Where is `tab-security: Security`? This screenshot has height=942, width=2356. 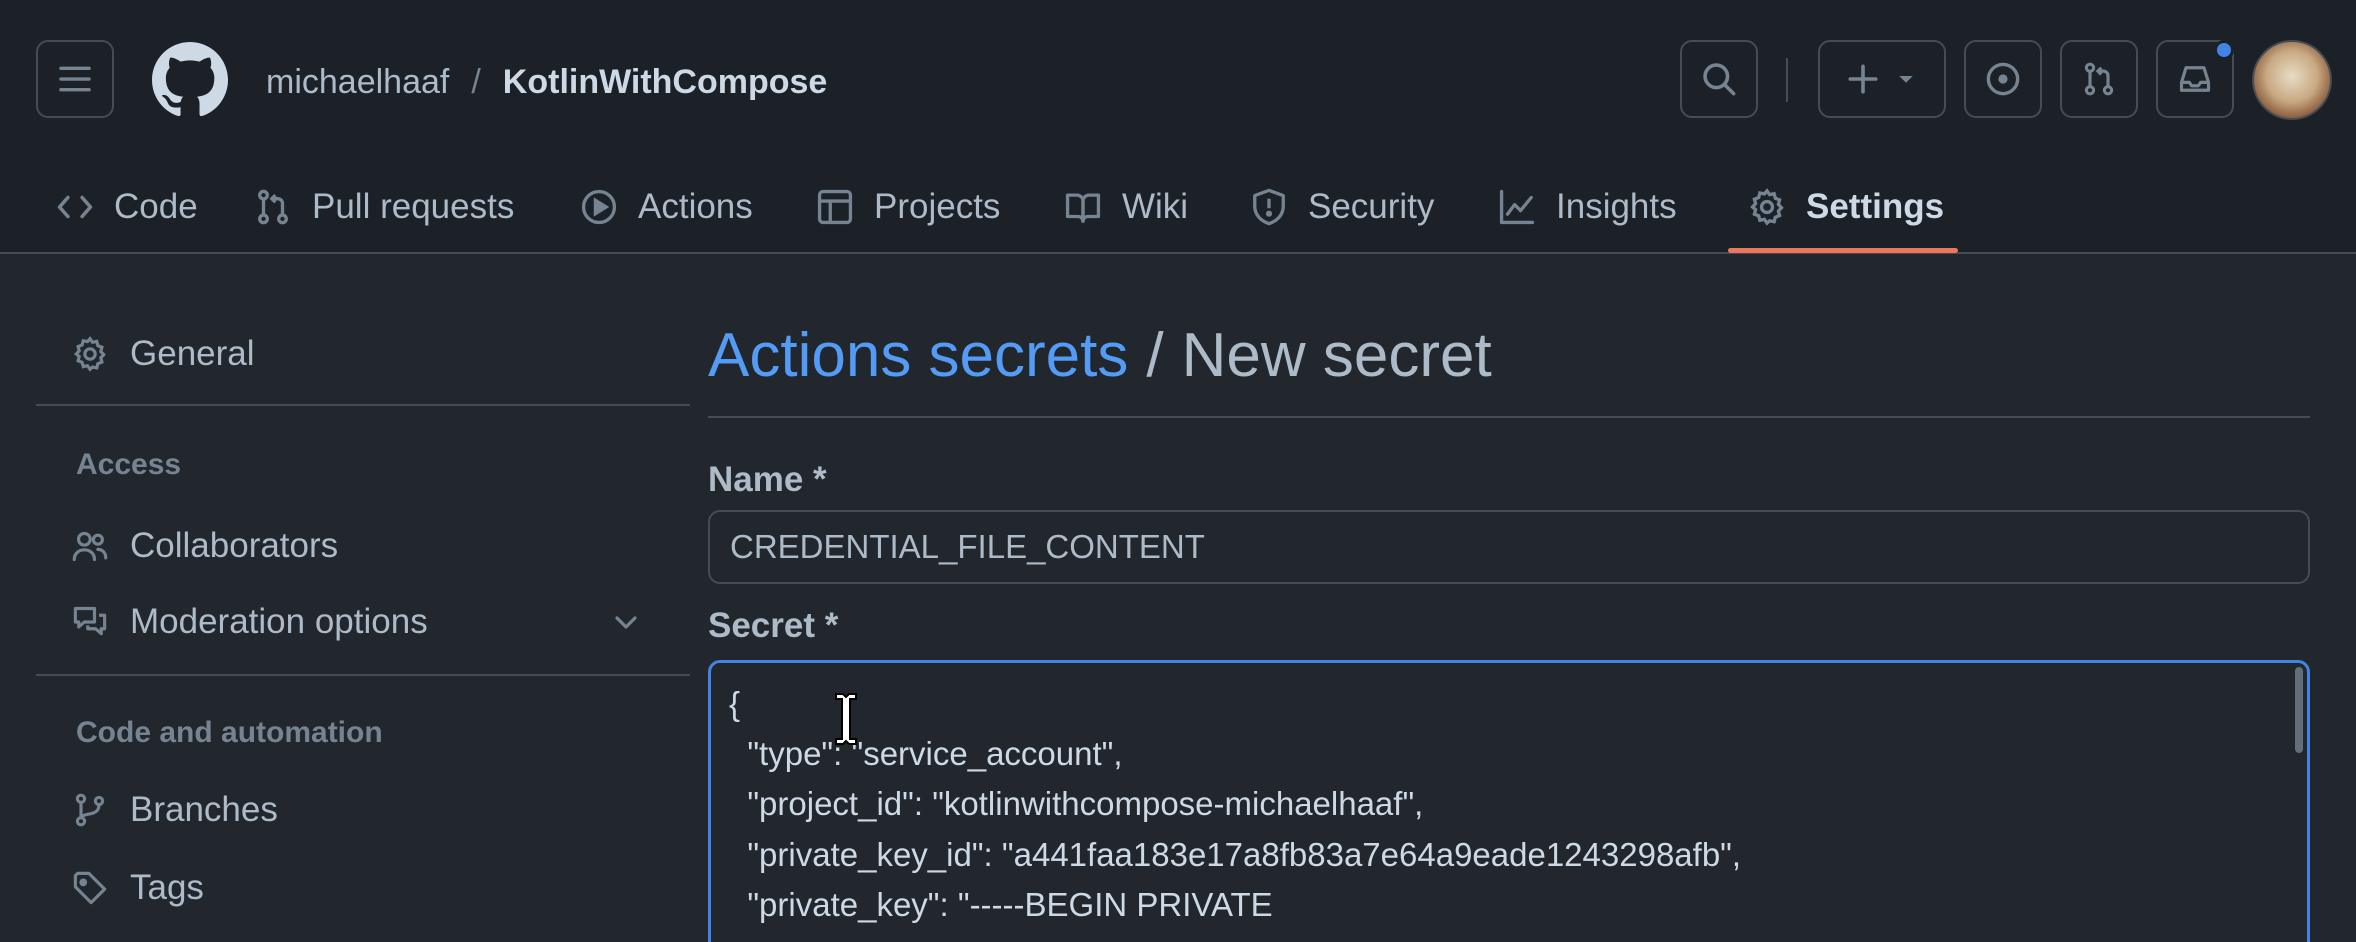 tab-security: Security is located at coordinates (1342, 207).